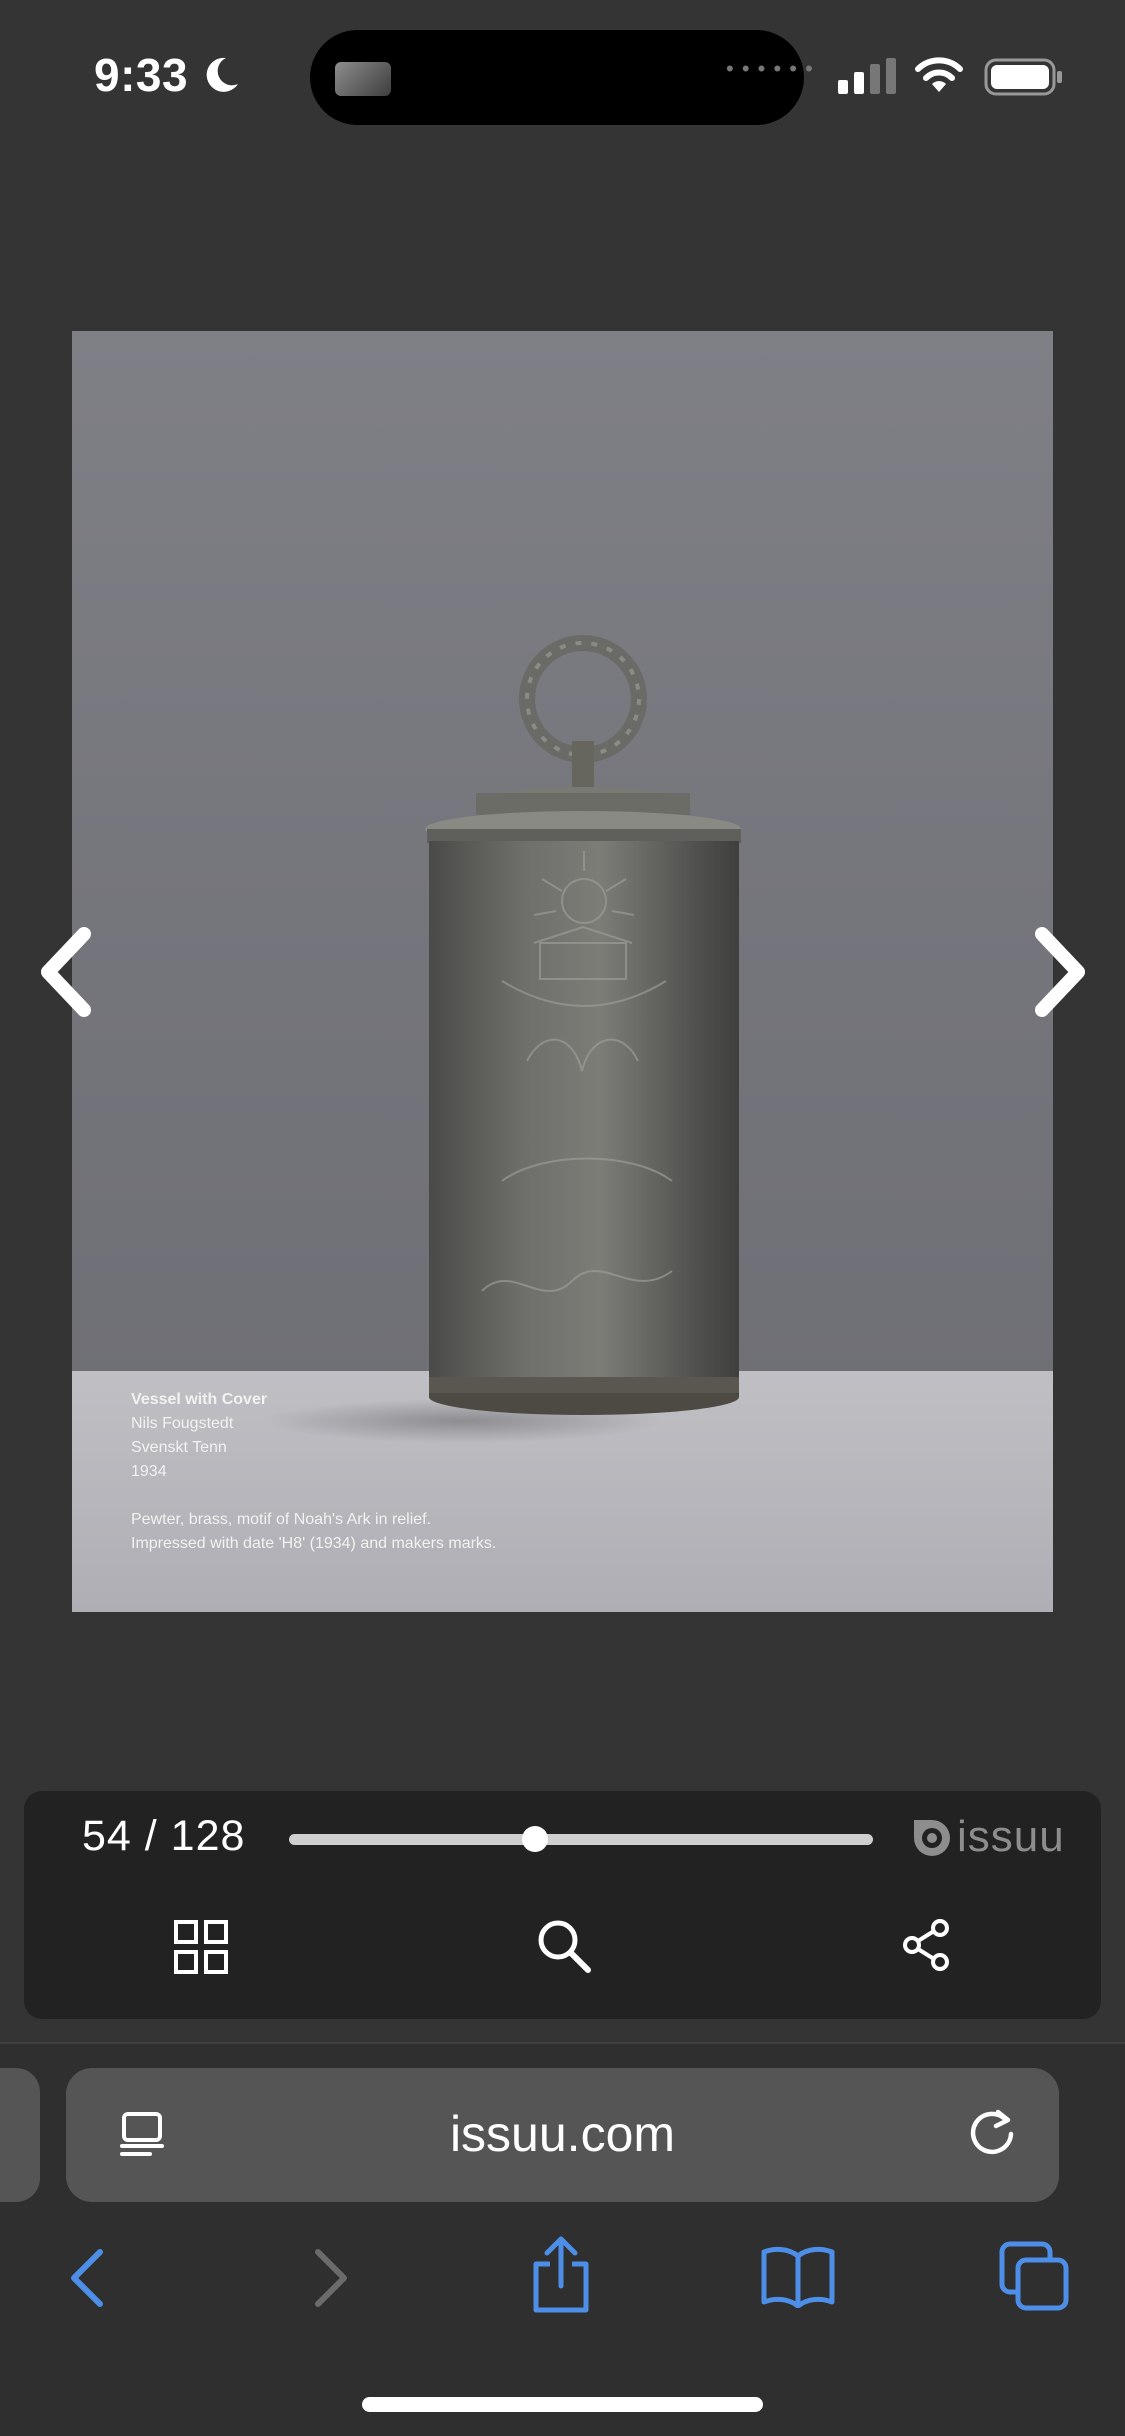  Describe the element at coordinates (927, 1945) in the screenshot. I see `share-icon` at that location.